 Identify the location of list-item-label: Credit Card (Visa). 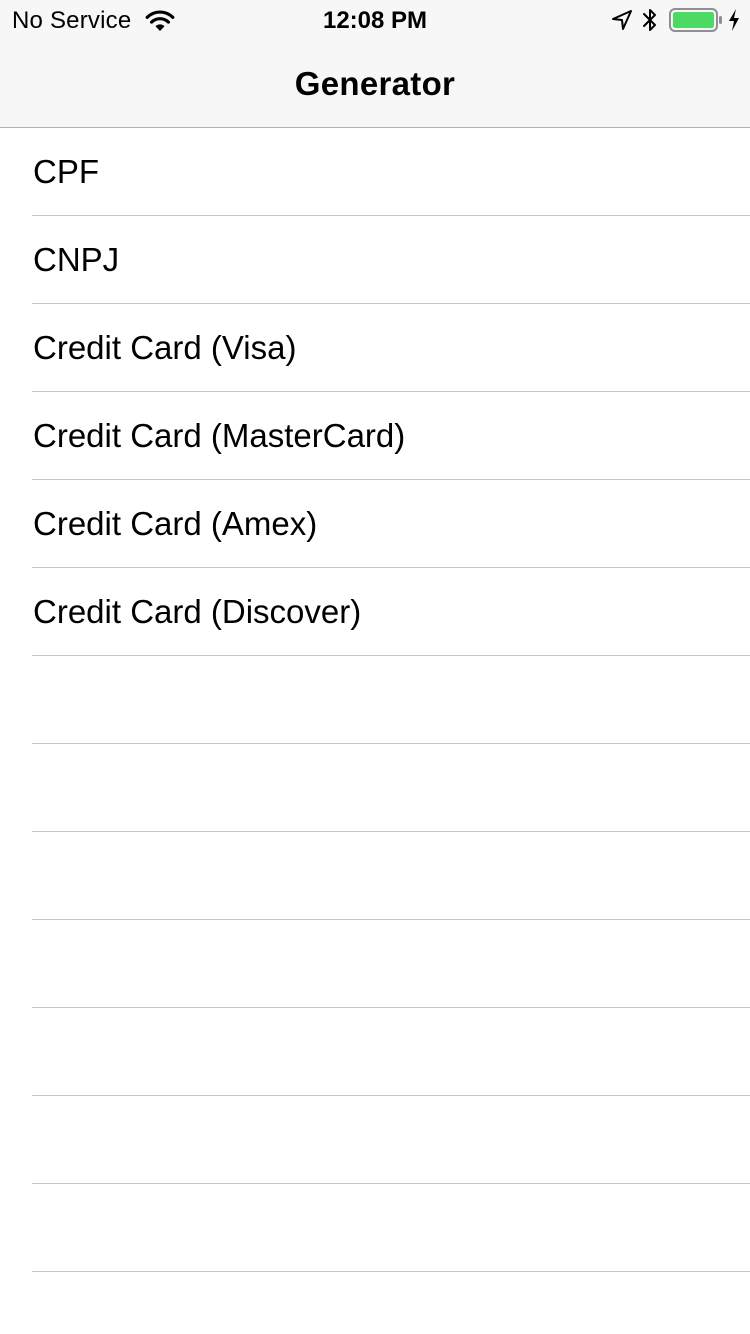
(165, 347).